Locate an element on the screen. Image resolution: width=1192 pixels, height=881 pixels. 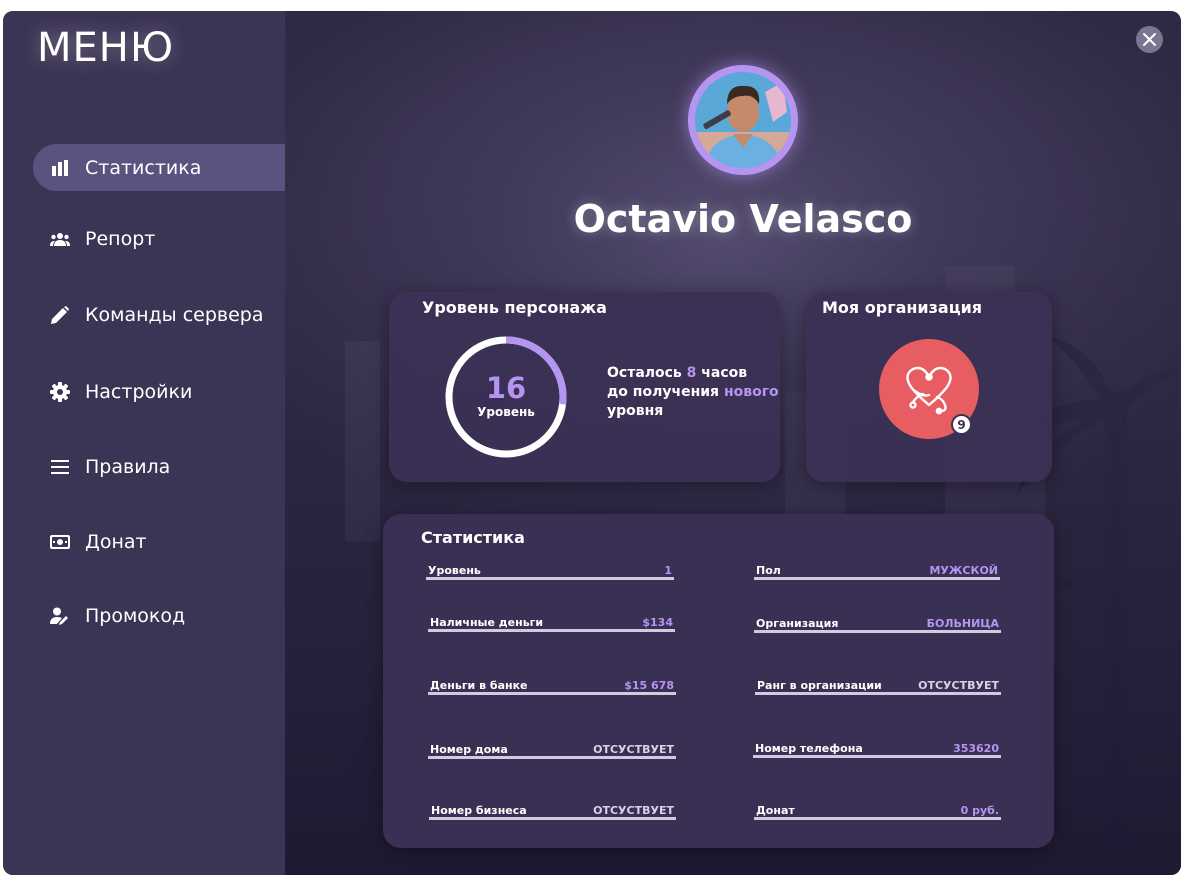
sidebar-item-server-commands: Команды сервера is located at coordinates (159, 314).